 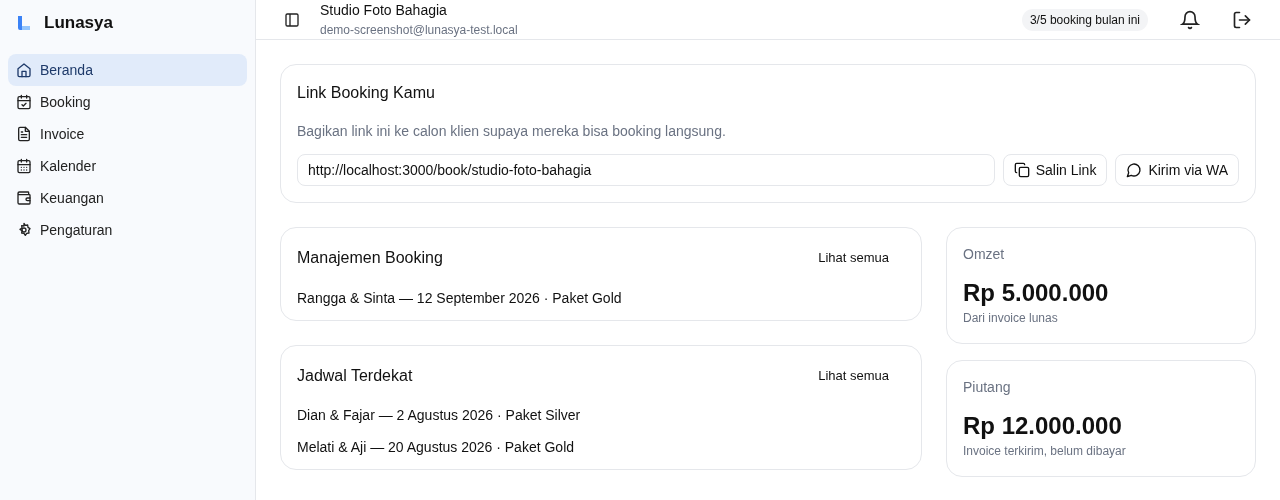 I want to click on sidebar-item: Invoice, so click(x=127, y=134).